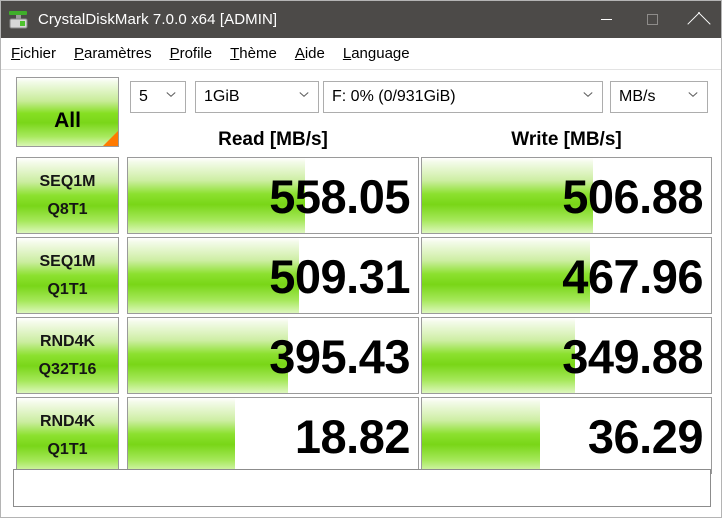 This screenshot has height=518, width=722. What do you see at coordinates (352, 436) in the screenshot?
I see `read-score-value: 18.82` at bounding box center [352, 436].